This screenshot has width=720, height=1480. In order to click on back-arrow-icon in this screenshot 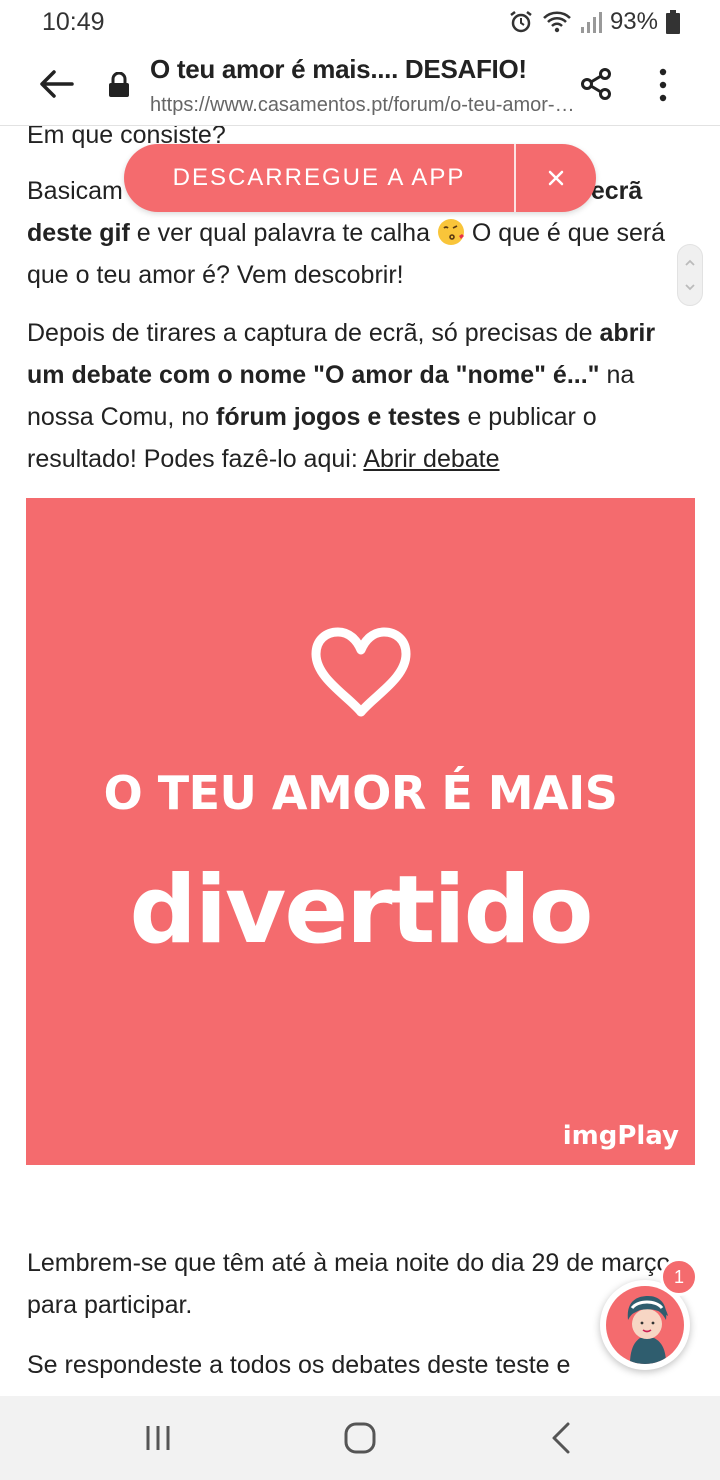, I will do `click(56, 84)`.